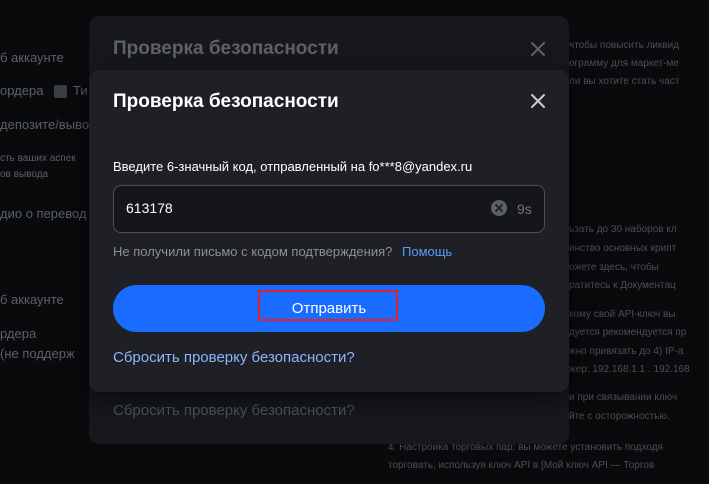 Image resolution: width=709 pixels, height=484 pixels. Describe the element at coordinates (226, 101) in the screenshot. I see `dialog-title: Проверка безопасности` at that location.